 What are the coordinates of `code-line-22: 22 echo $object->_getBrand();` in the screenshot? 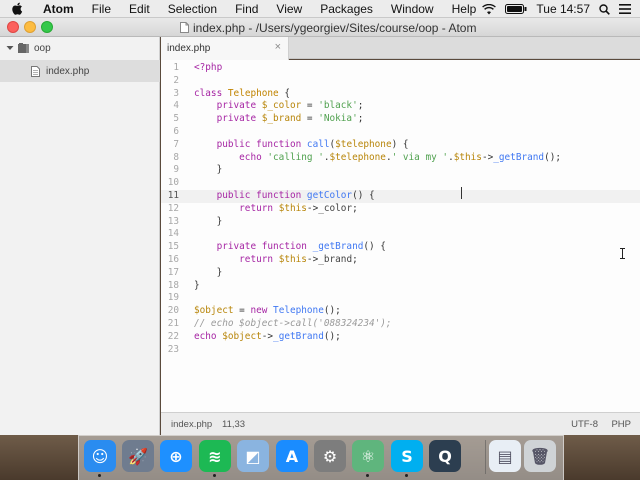 It's located at (400, 337).